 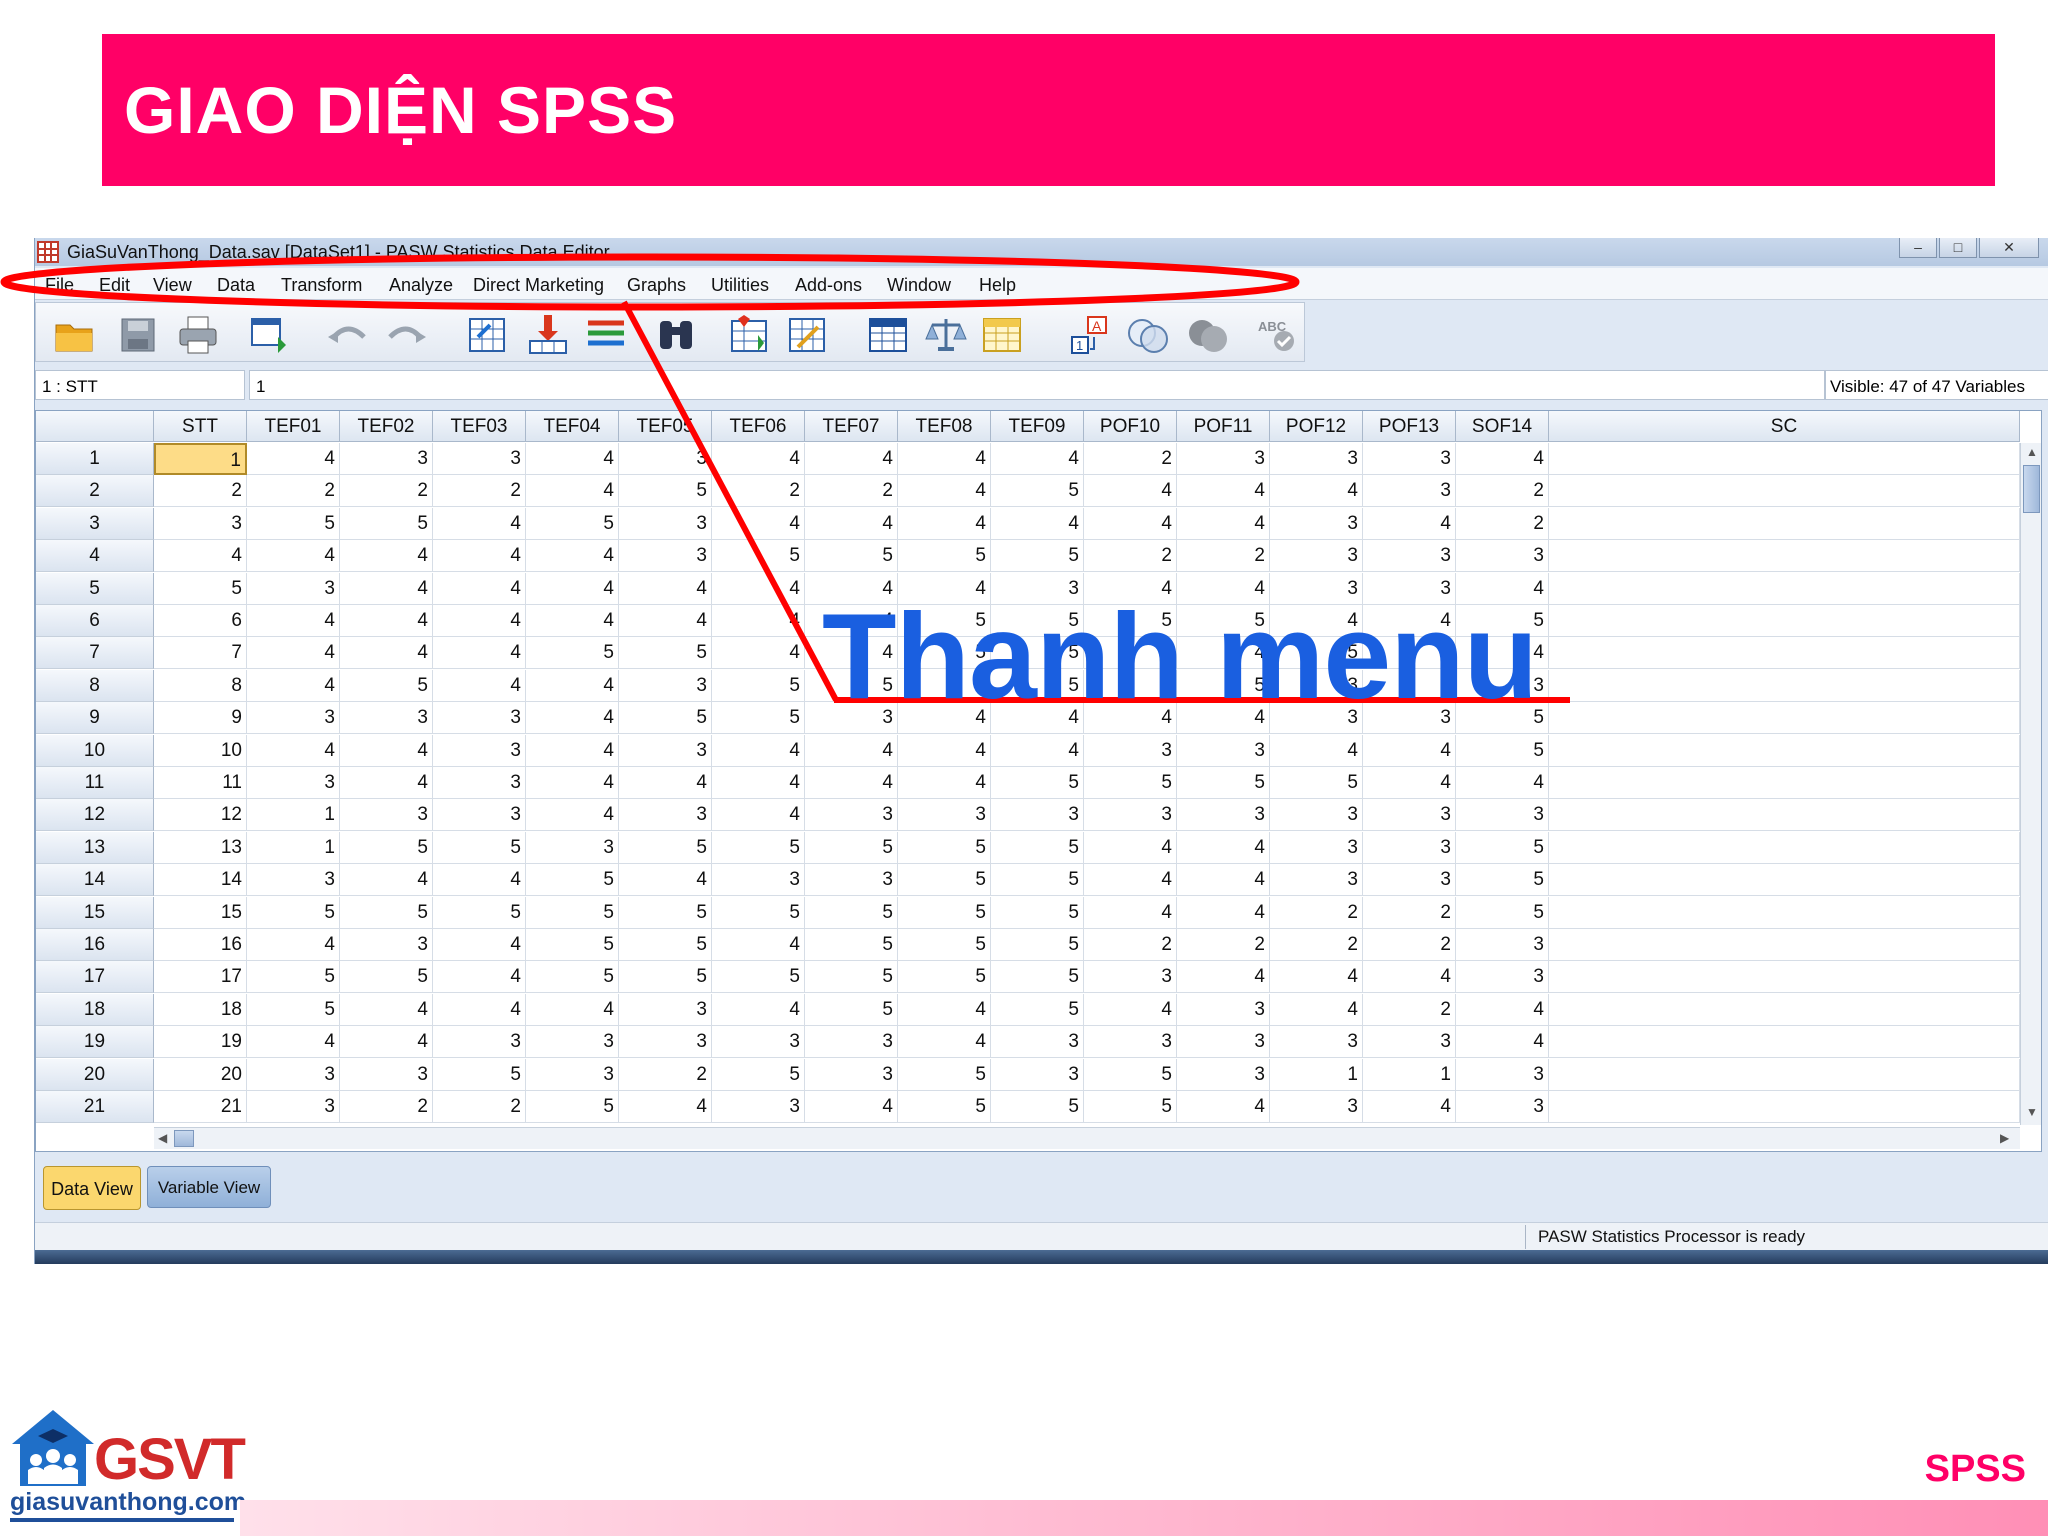 I want to click on menu-help: Help, so click(x=997, y=285).